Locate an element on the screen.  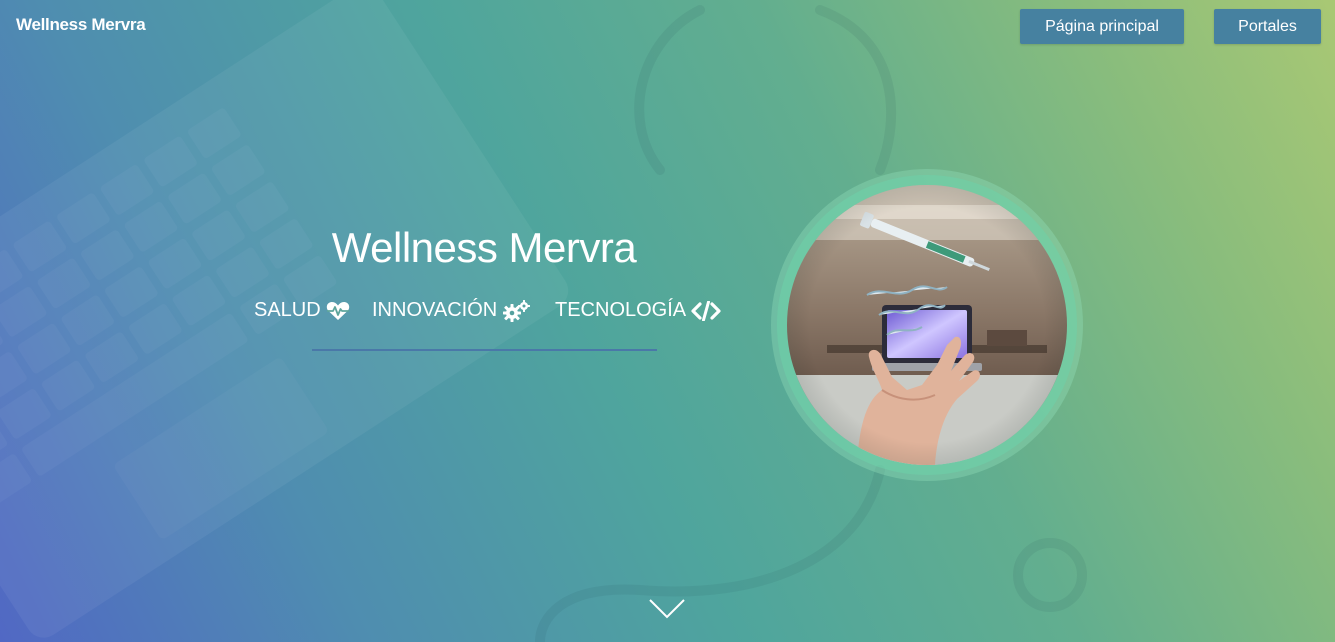
nav-portals-button: Portales is located at coordinates (1267, 26).